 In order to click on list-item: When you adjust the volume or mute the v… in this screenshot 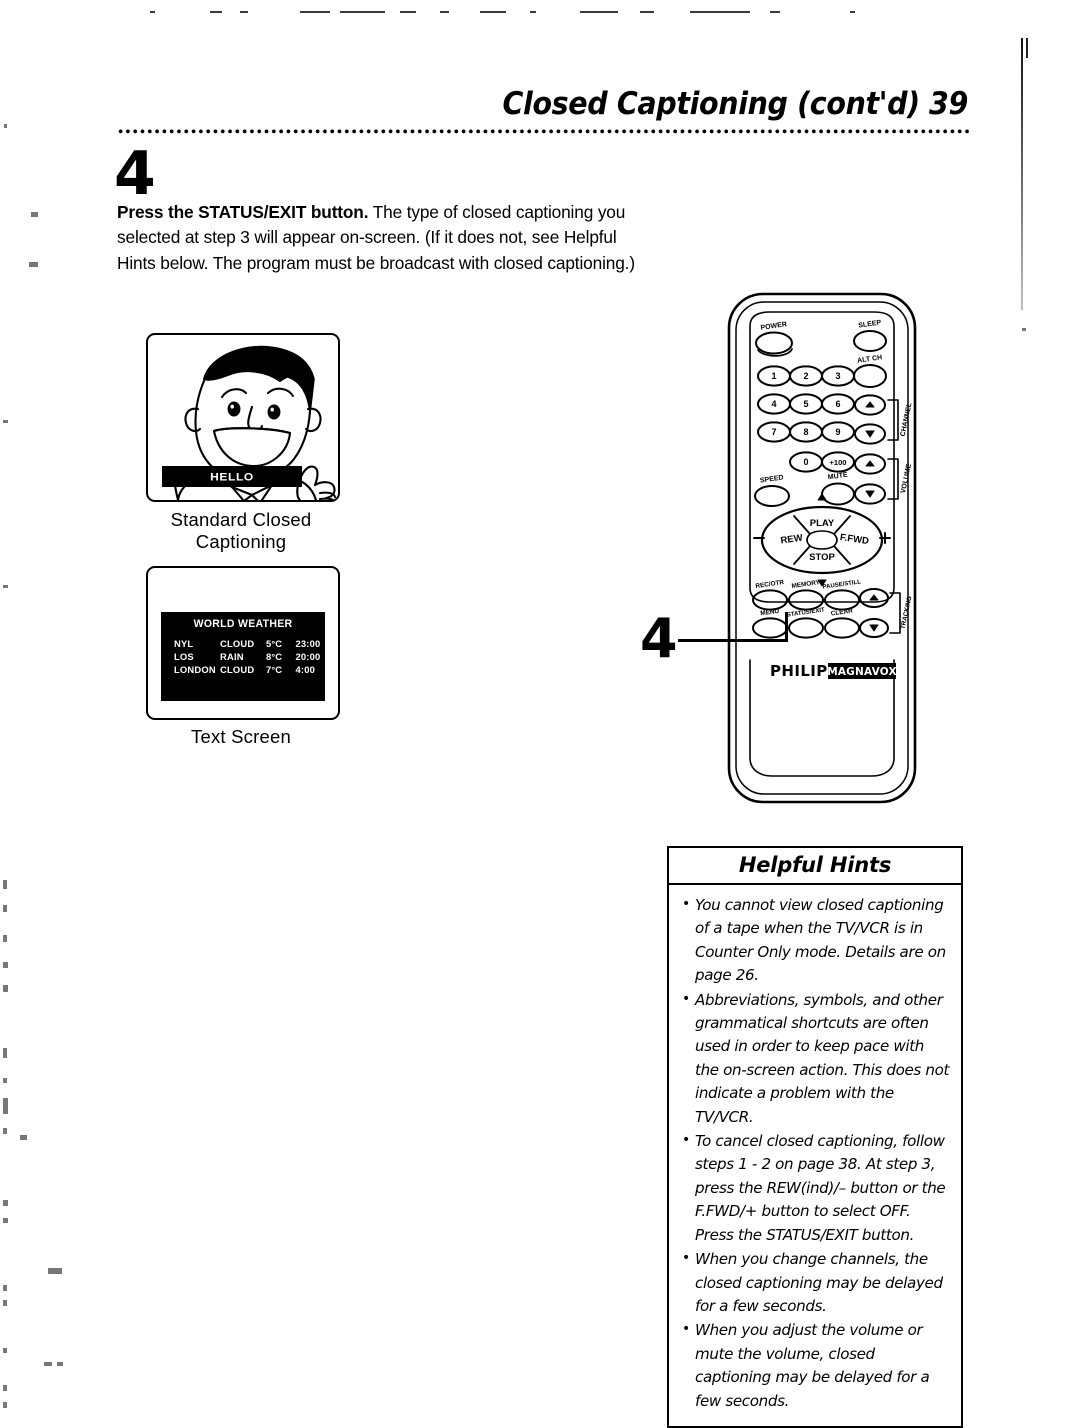, I will do `click(815, 1365)`.